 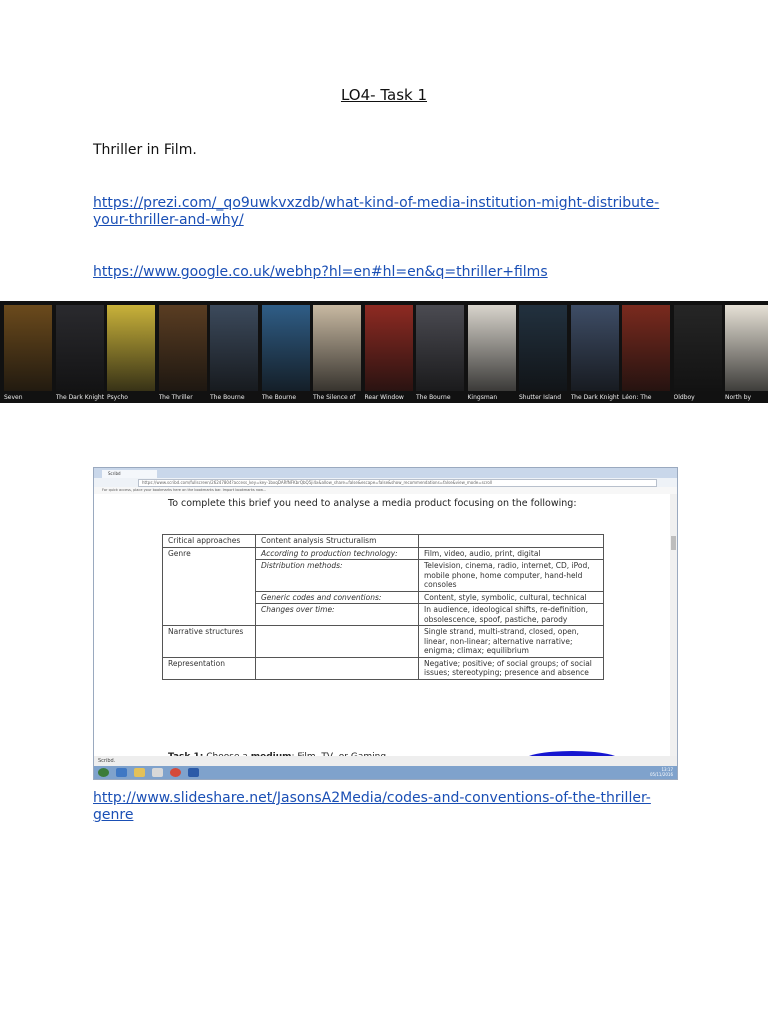 What do you see at coordinates (334, 397) in the screenshot?
I see `poster-caption: The Silence of` at bounding box center [334, 397].